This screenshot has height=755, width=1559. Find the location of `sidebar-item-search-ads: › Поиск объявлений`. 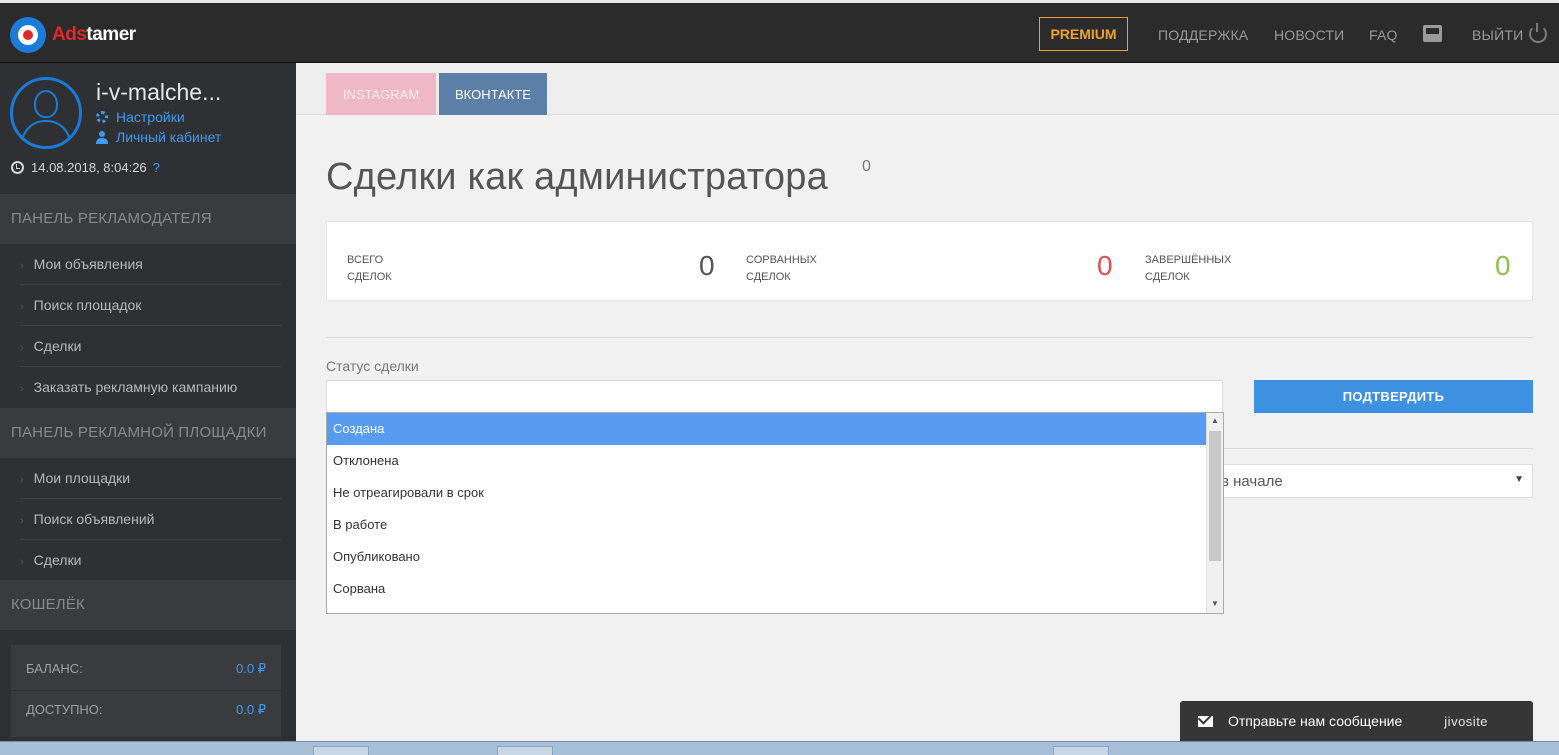

sidebar-item-search-ads: › Поиск объявлений is located at coordinates (150, 519).